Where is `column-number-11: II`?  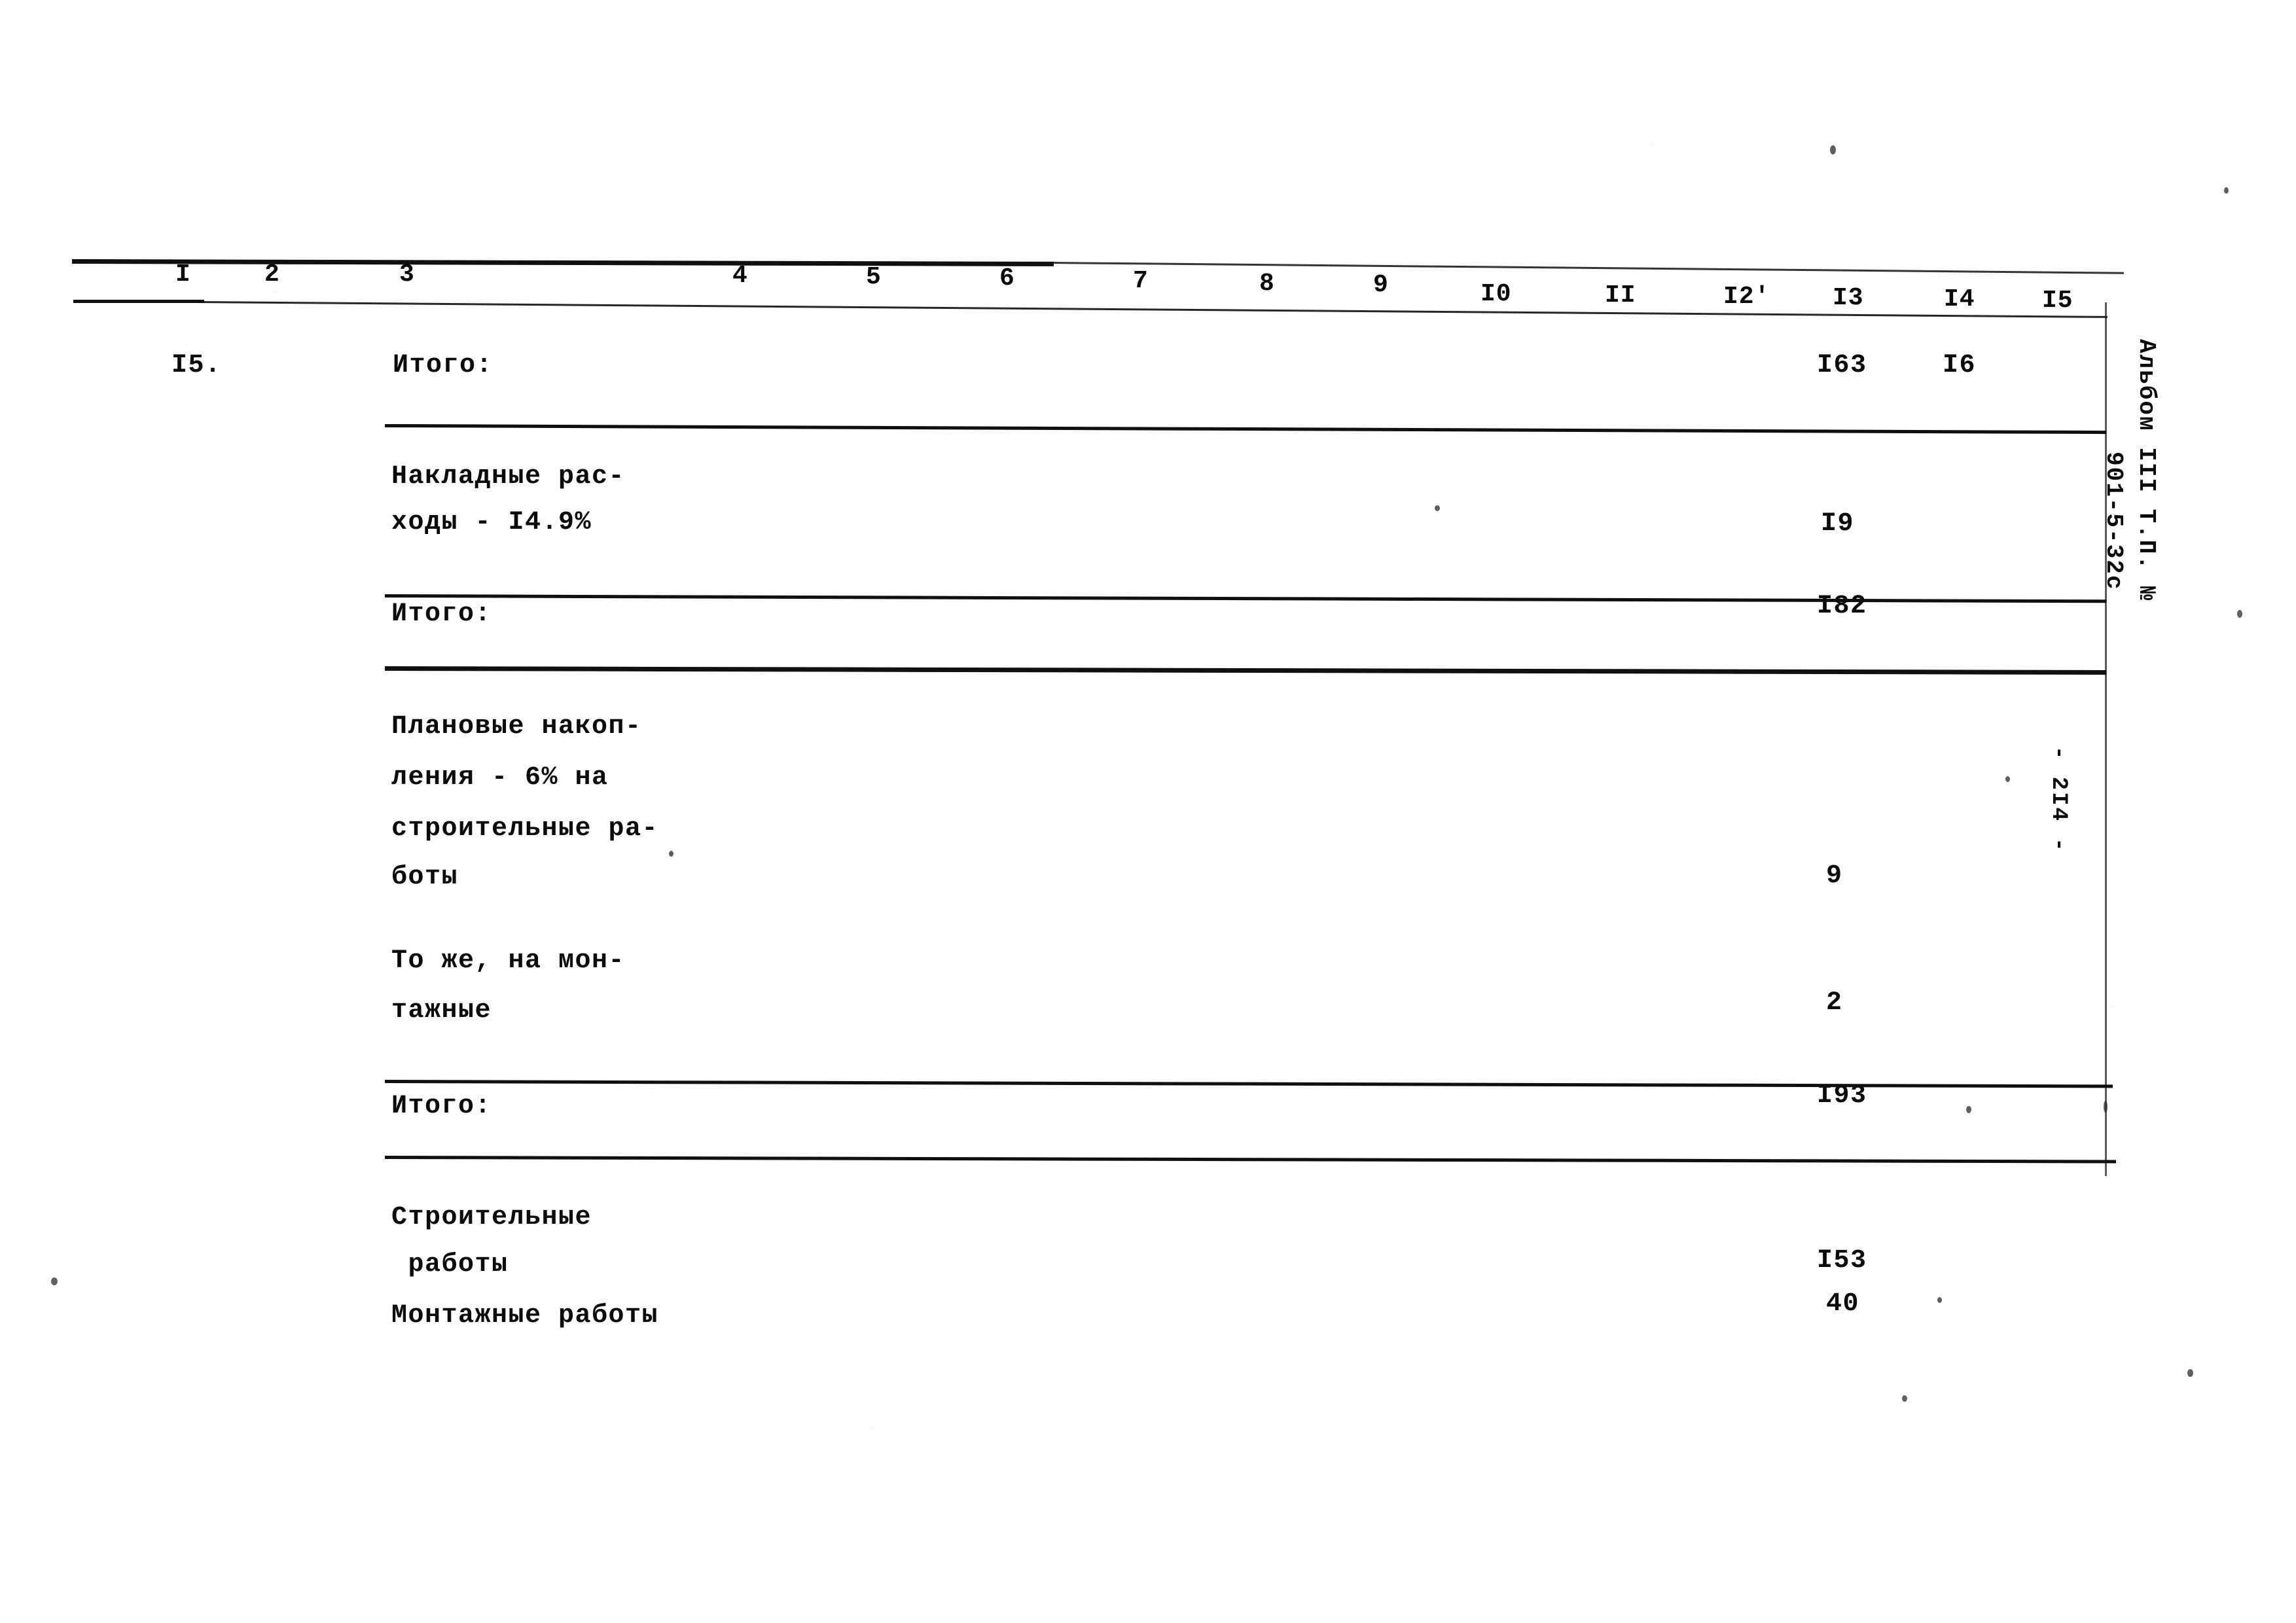 column-number-11: II is located at coordinates (1620, 295).